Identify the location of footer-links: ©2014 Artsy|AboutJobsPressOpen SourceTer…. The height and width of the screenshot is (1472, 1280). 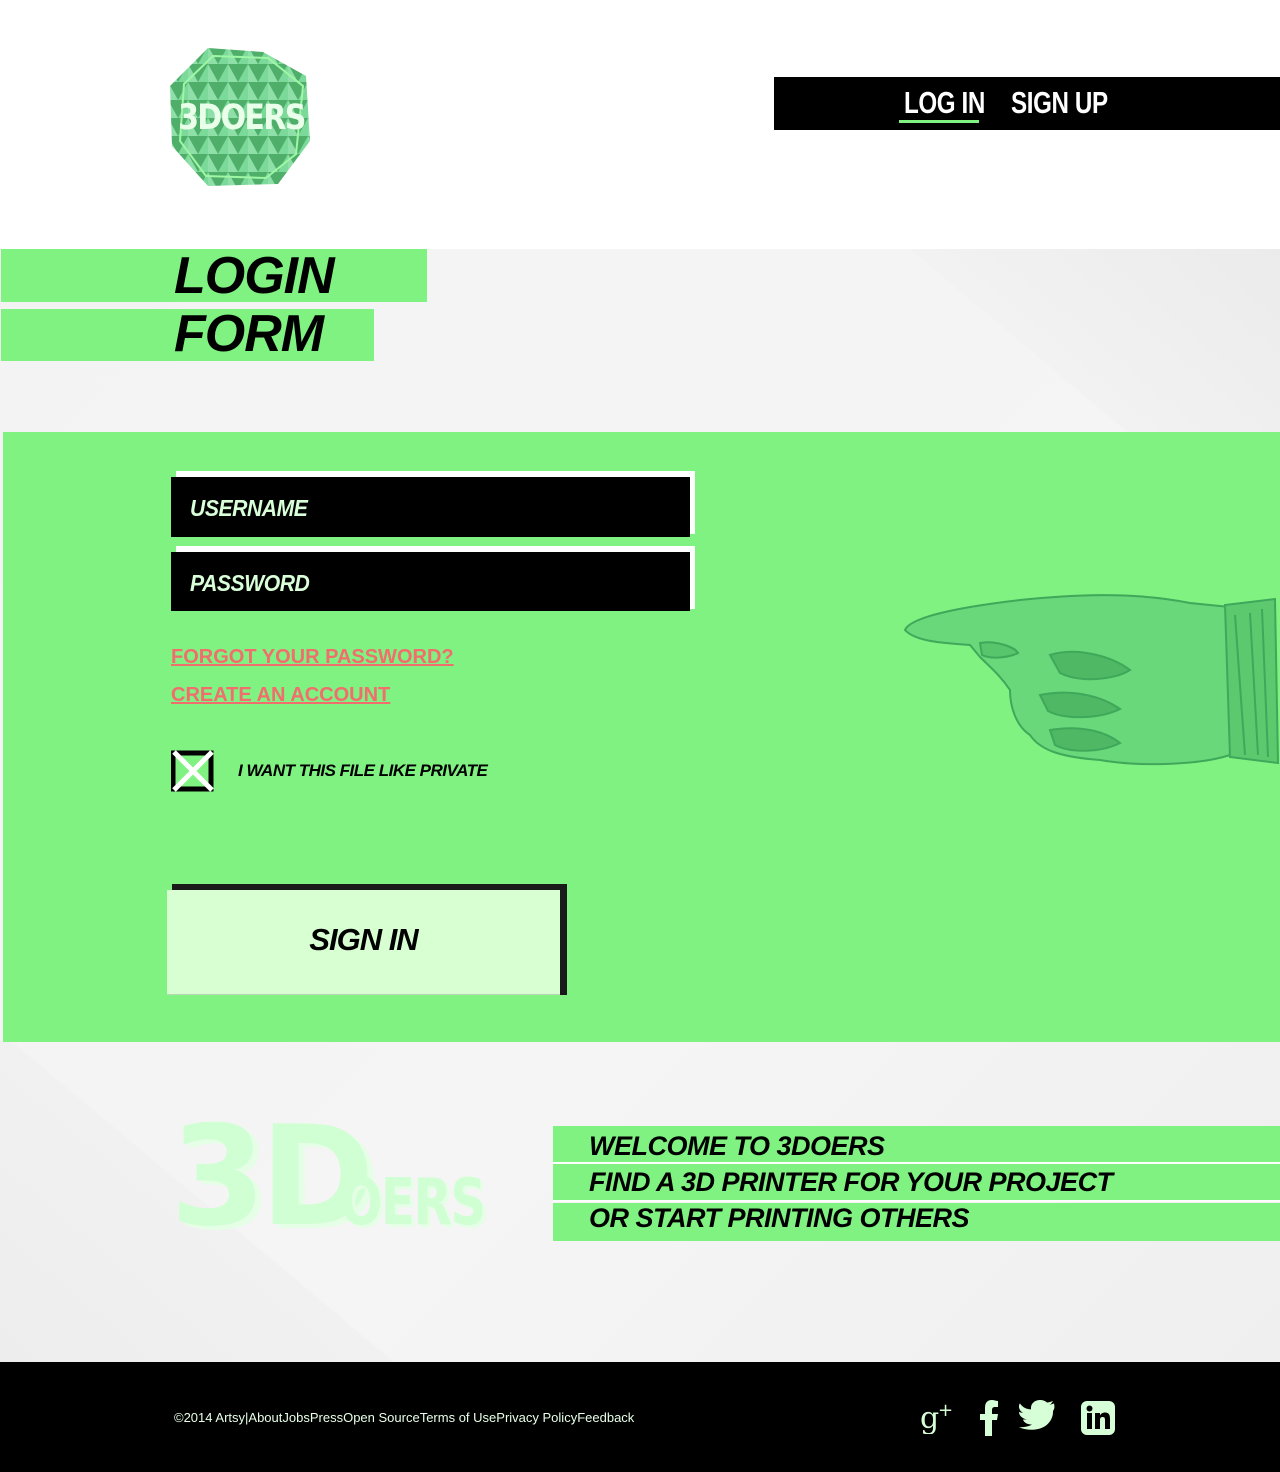
(404, 1417).